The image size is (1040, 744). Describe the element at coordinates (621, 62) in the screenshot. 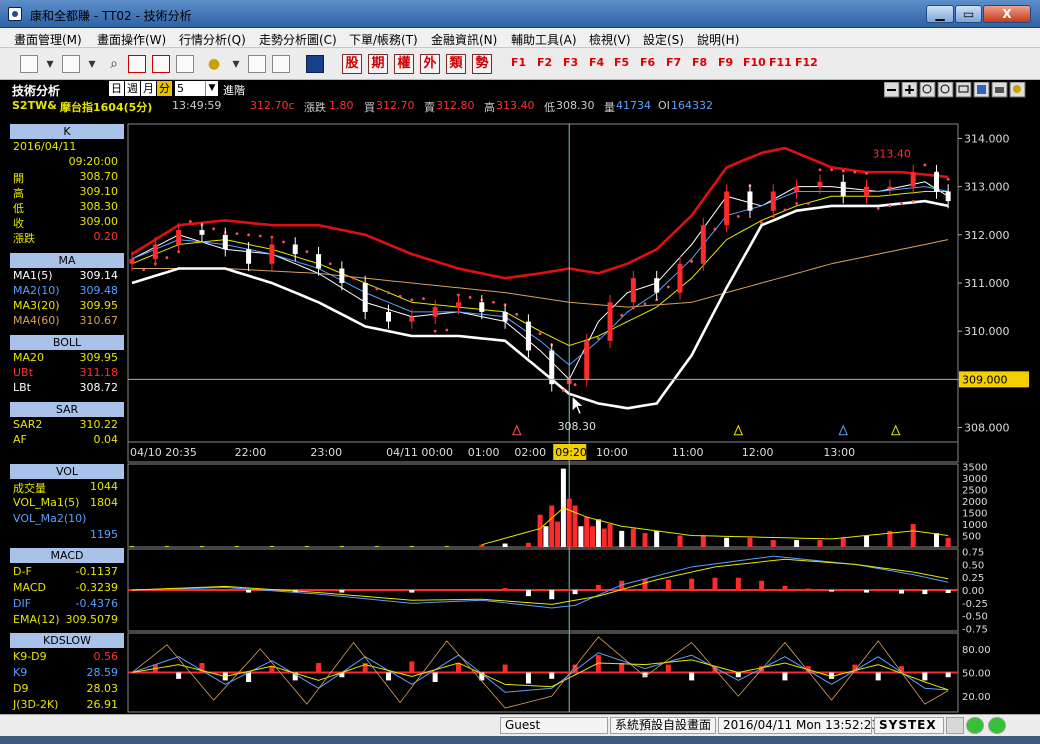

I see `f5-key: F5` at that location.